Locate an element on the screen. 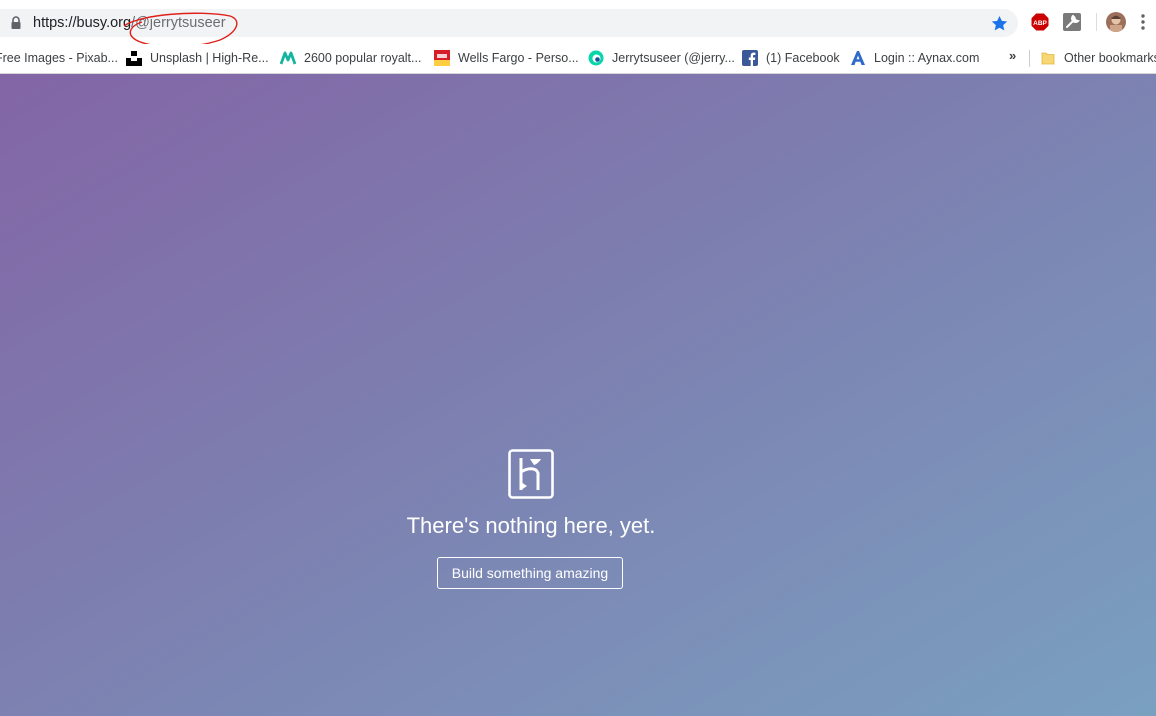 The height and width of the screenshot is (716, 1156). bookmark-label: Other bookmarks is located at coordinates (1110, 58).